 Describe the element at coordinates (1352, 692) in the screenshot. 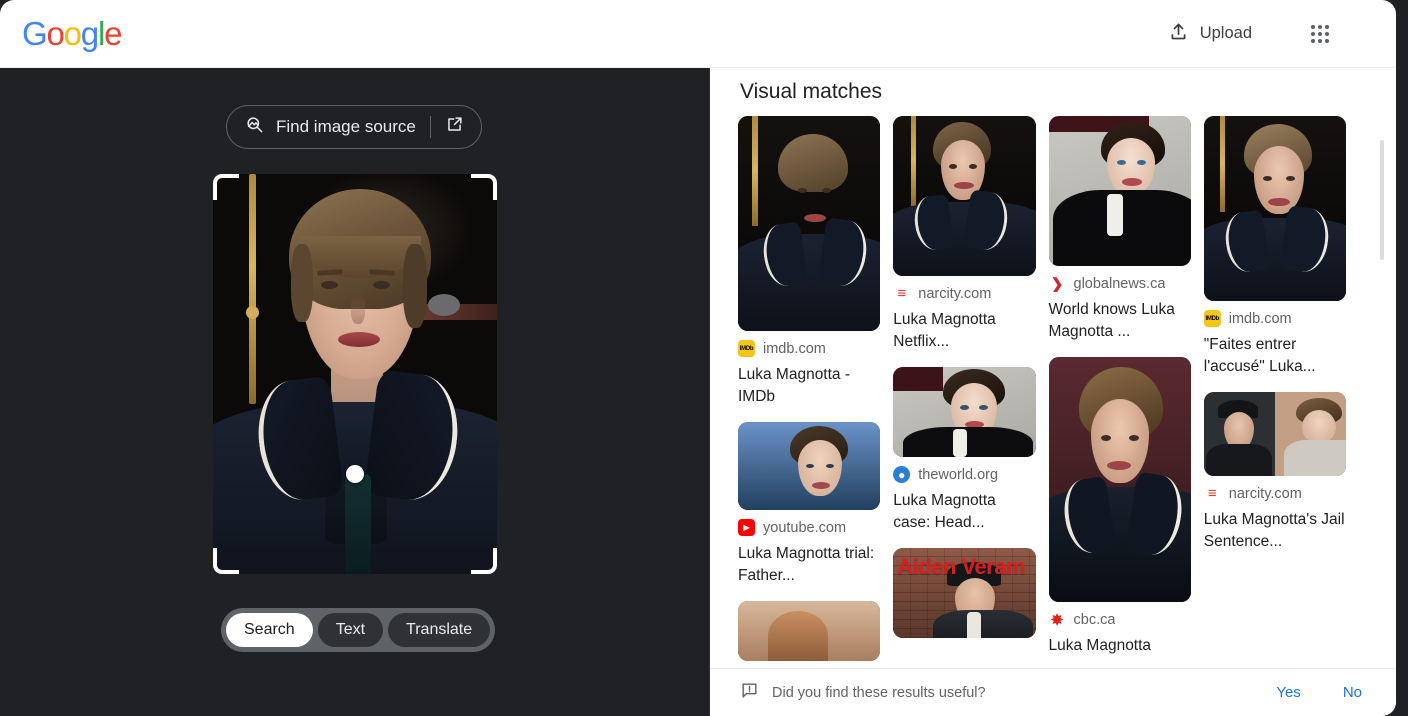

I see `feedback-no-button: No` at that location.